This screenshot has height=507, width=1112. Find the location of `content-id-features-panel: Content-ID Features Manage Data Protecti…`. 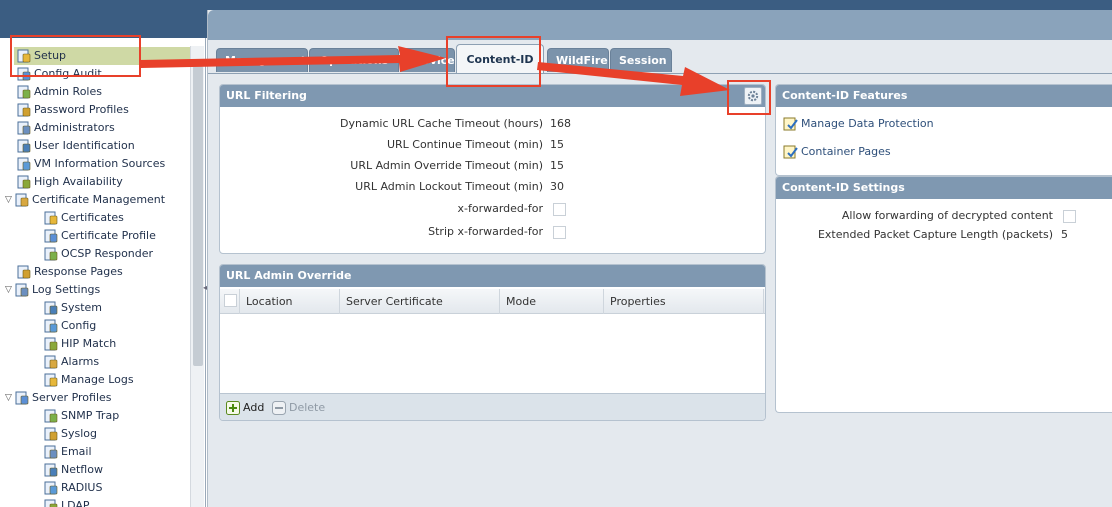

content-id-features-panel: Content-ID Features Manage Data Protecti… is located at coordinates (943, 130).